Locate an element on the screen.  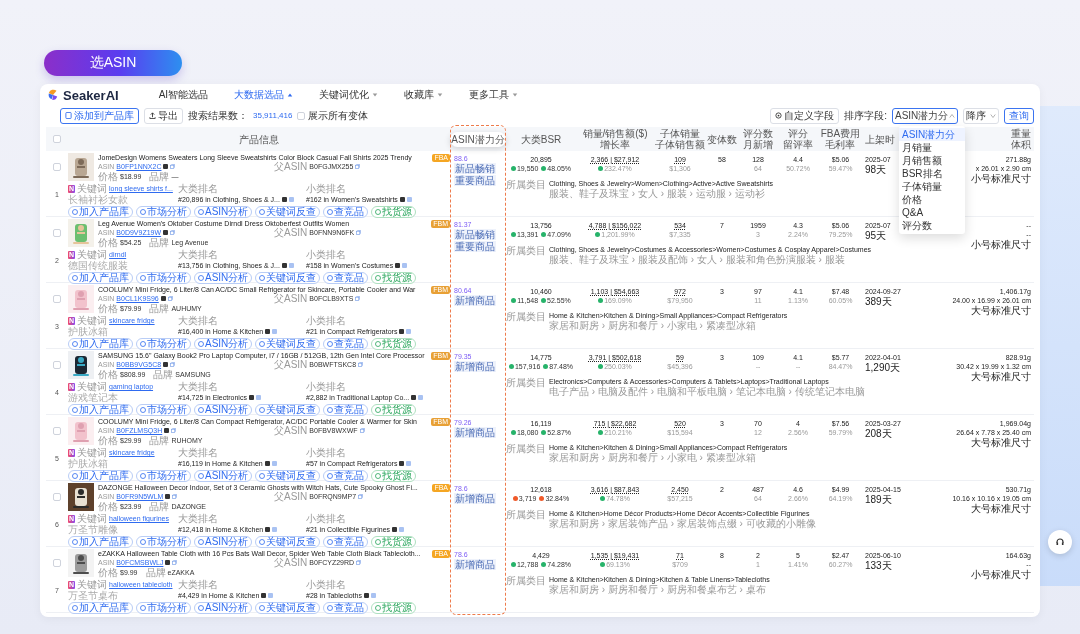
caret-icon is located at coordinates (375, 95).